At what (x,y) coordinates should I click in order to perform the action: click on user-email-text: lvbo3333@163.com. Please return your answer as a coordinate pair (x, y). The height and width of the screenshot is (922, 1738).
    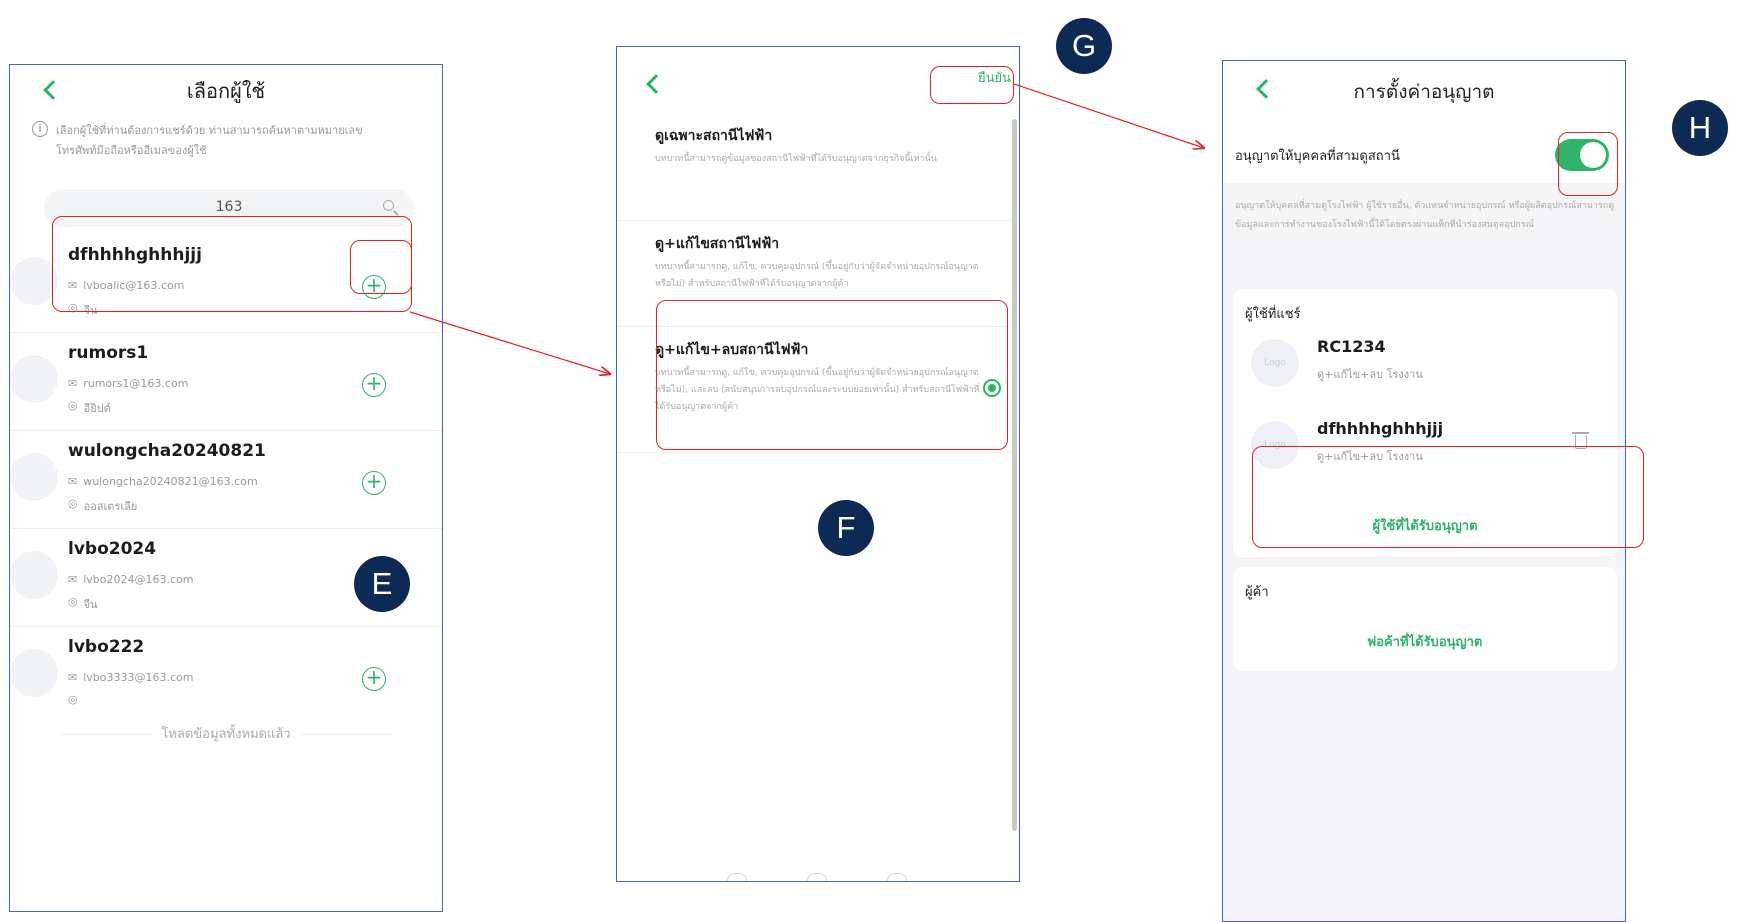
    Looking at the image, I should click on (138, 677).